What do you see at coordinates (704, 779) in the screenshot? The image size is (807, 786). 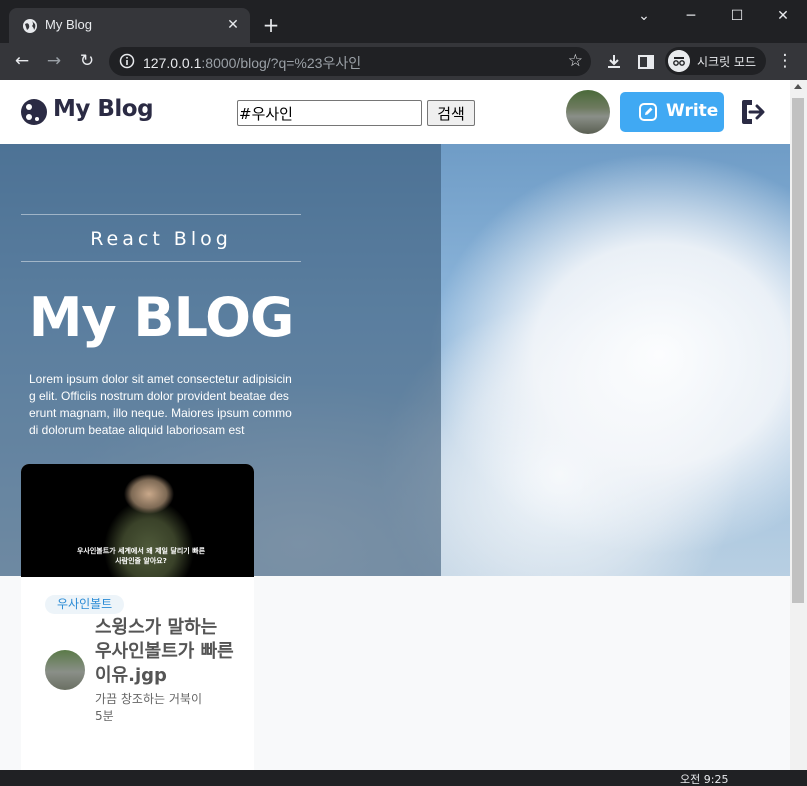 I see `clock: 오전 9:25` at bounding box center [704, 779].